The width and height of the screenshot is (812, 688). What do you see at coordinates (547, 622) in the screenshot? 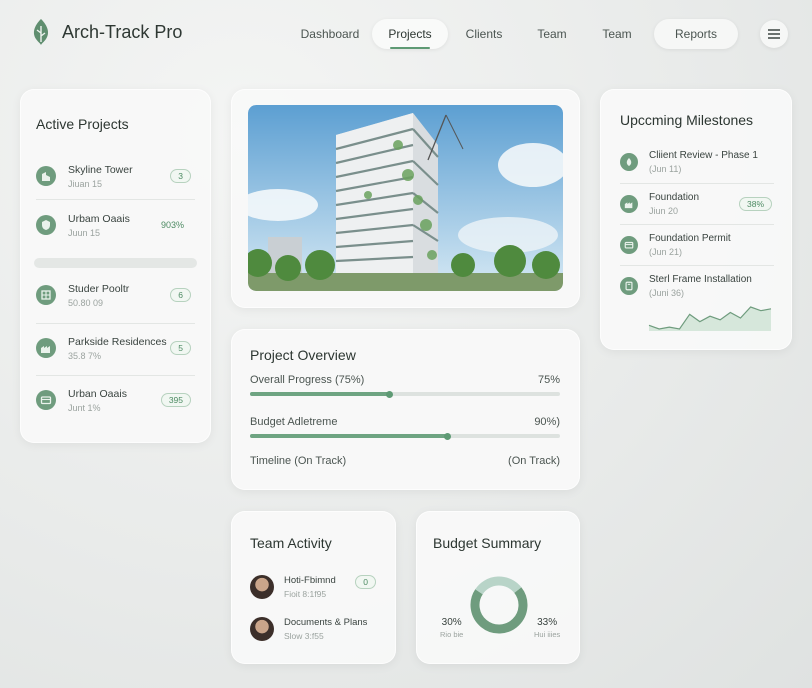
I see `budget-right-value: 33%` at bounding box center [547, 622].